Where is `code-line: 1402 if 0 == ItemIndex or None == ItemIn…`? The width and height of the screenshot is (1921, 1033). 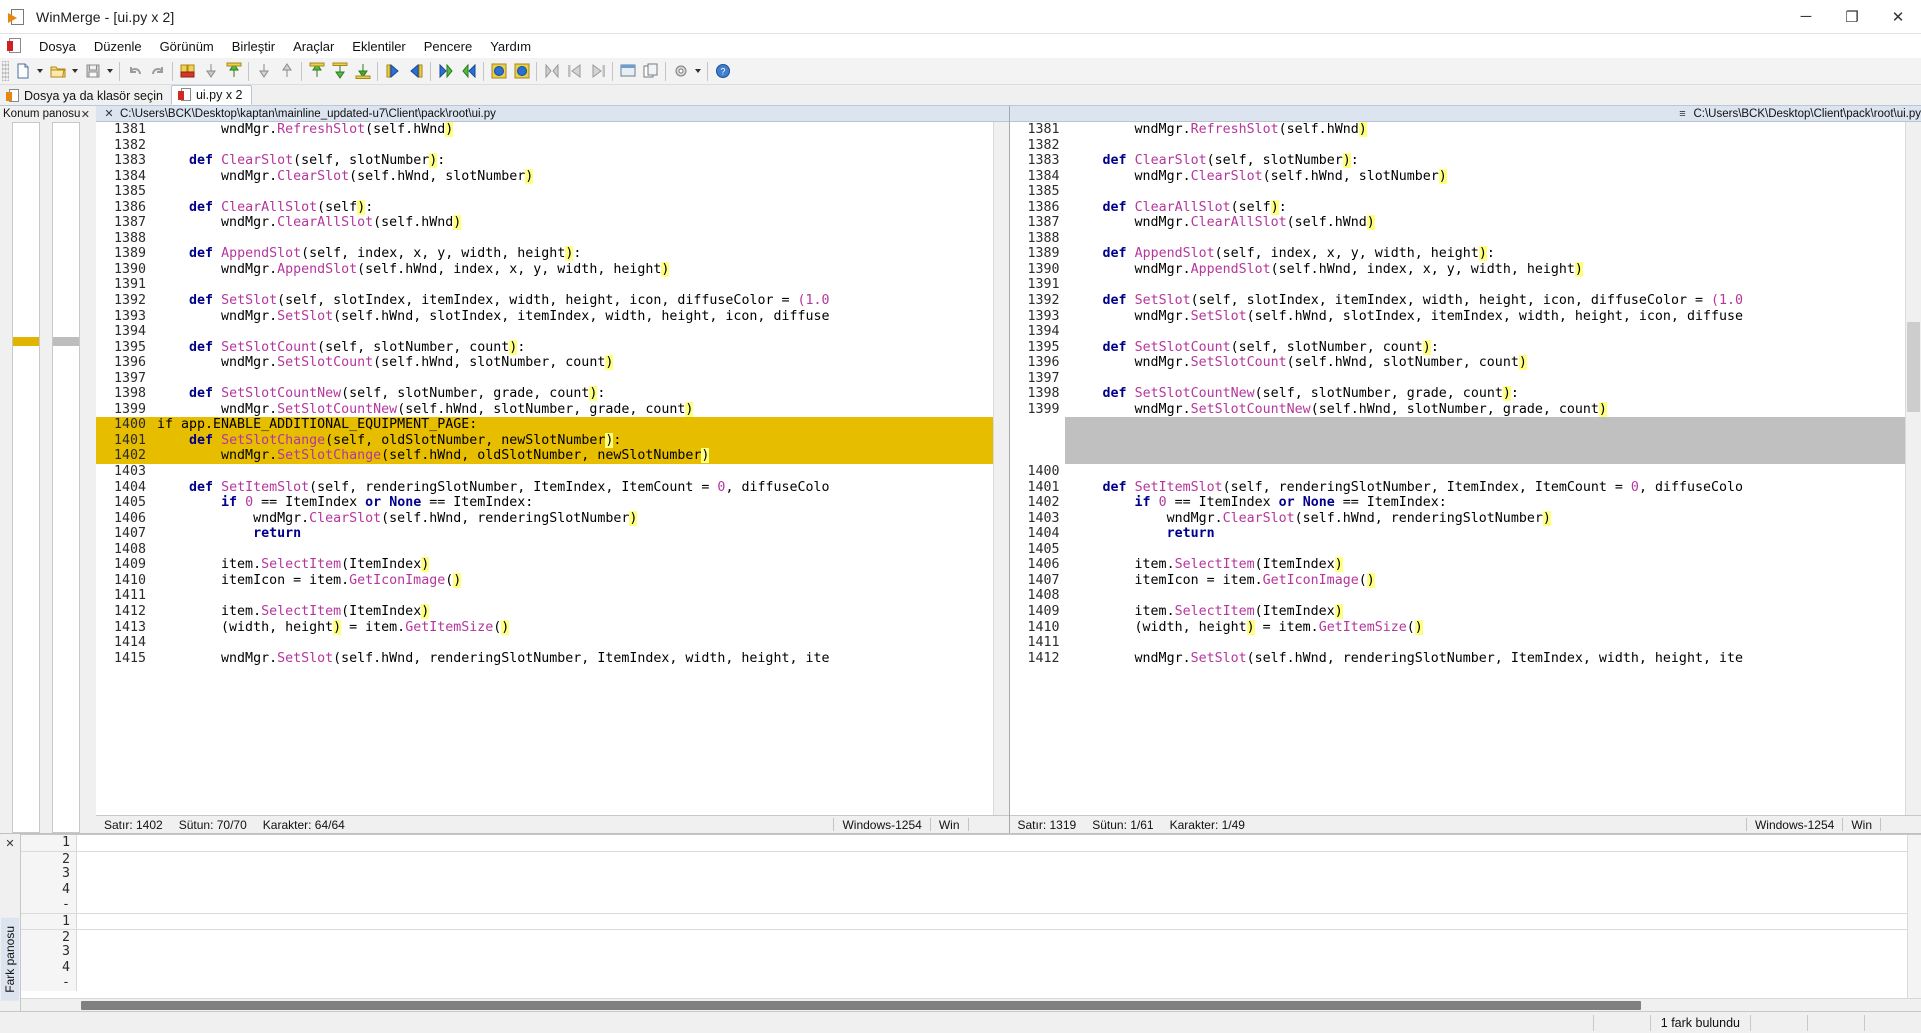
code-line: 1402 if 0 == ItemIndex or None == ItemIn… is located at coordinates (1465, 503).